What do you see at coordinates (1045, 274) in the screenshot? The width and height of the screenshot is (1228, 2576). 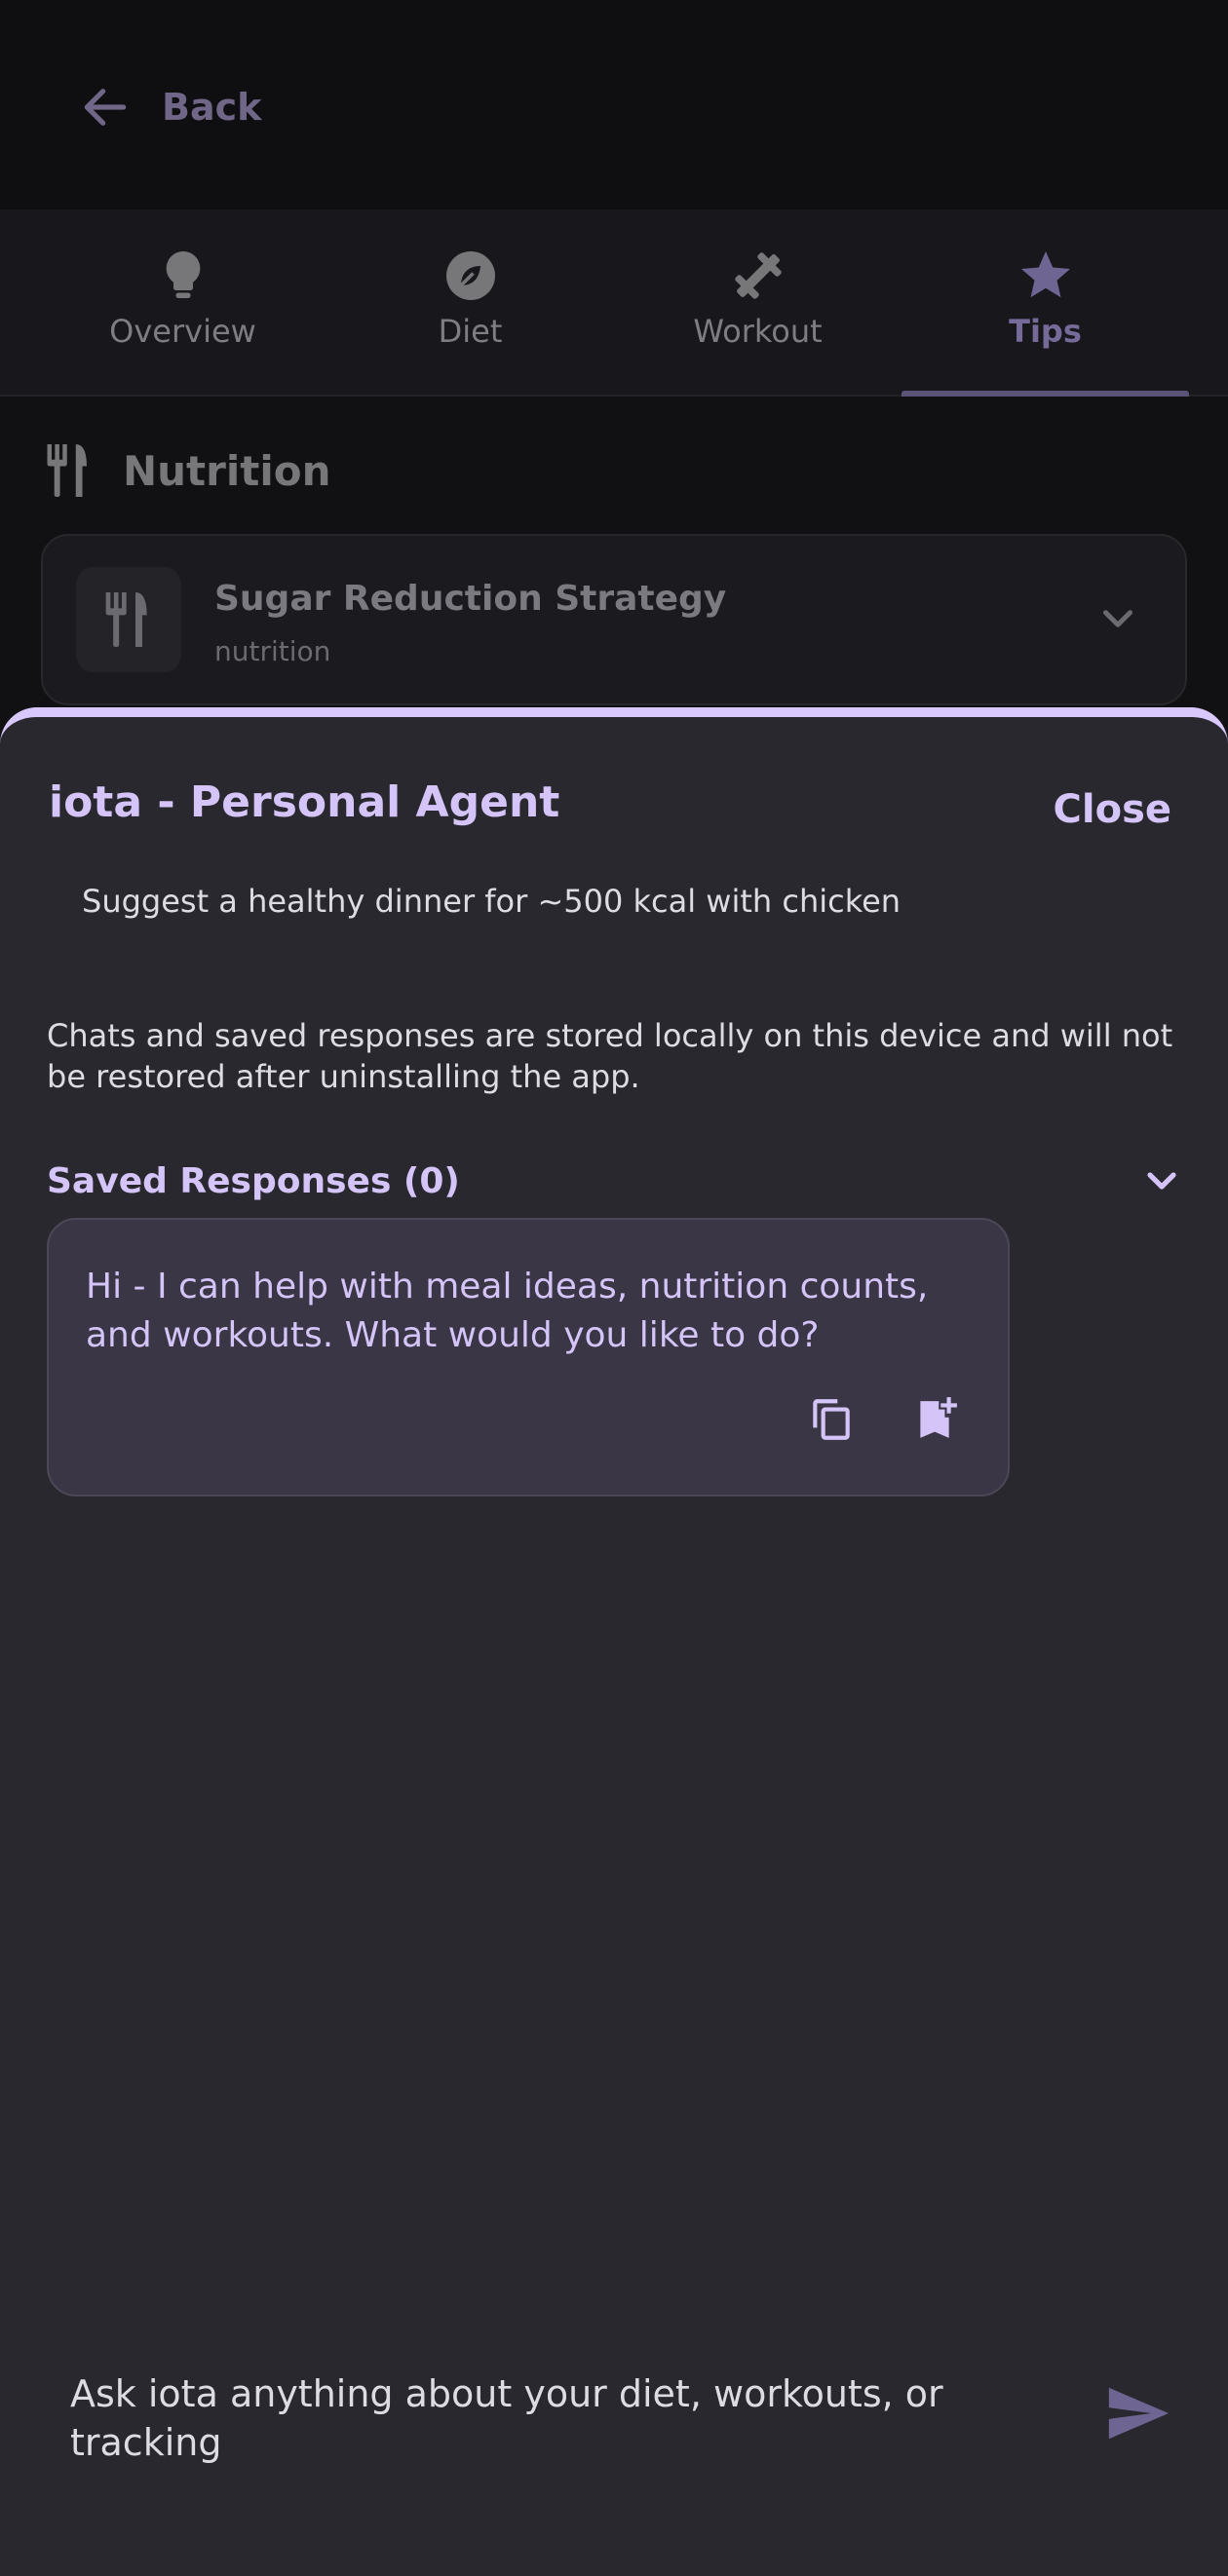 I see `star-icon` at bounding box center [1045, 274].